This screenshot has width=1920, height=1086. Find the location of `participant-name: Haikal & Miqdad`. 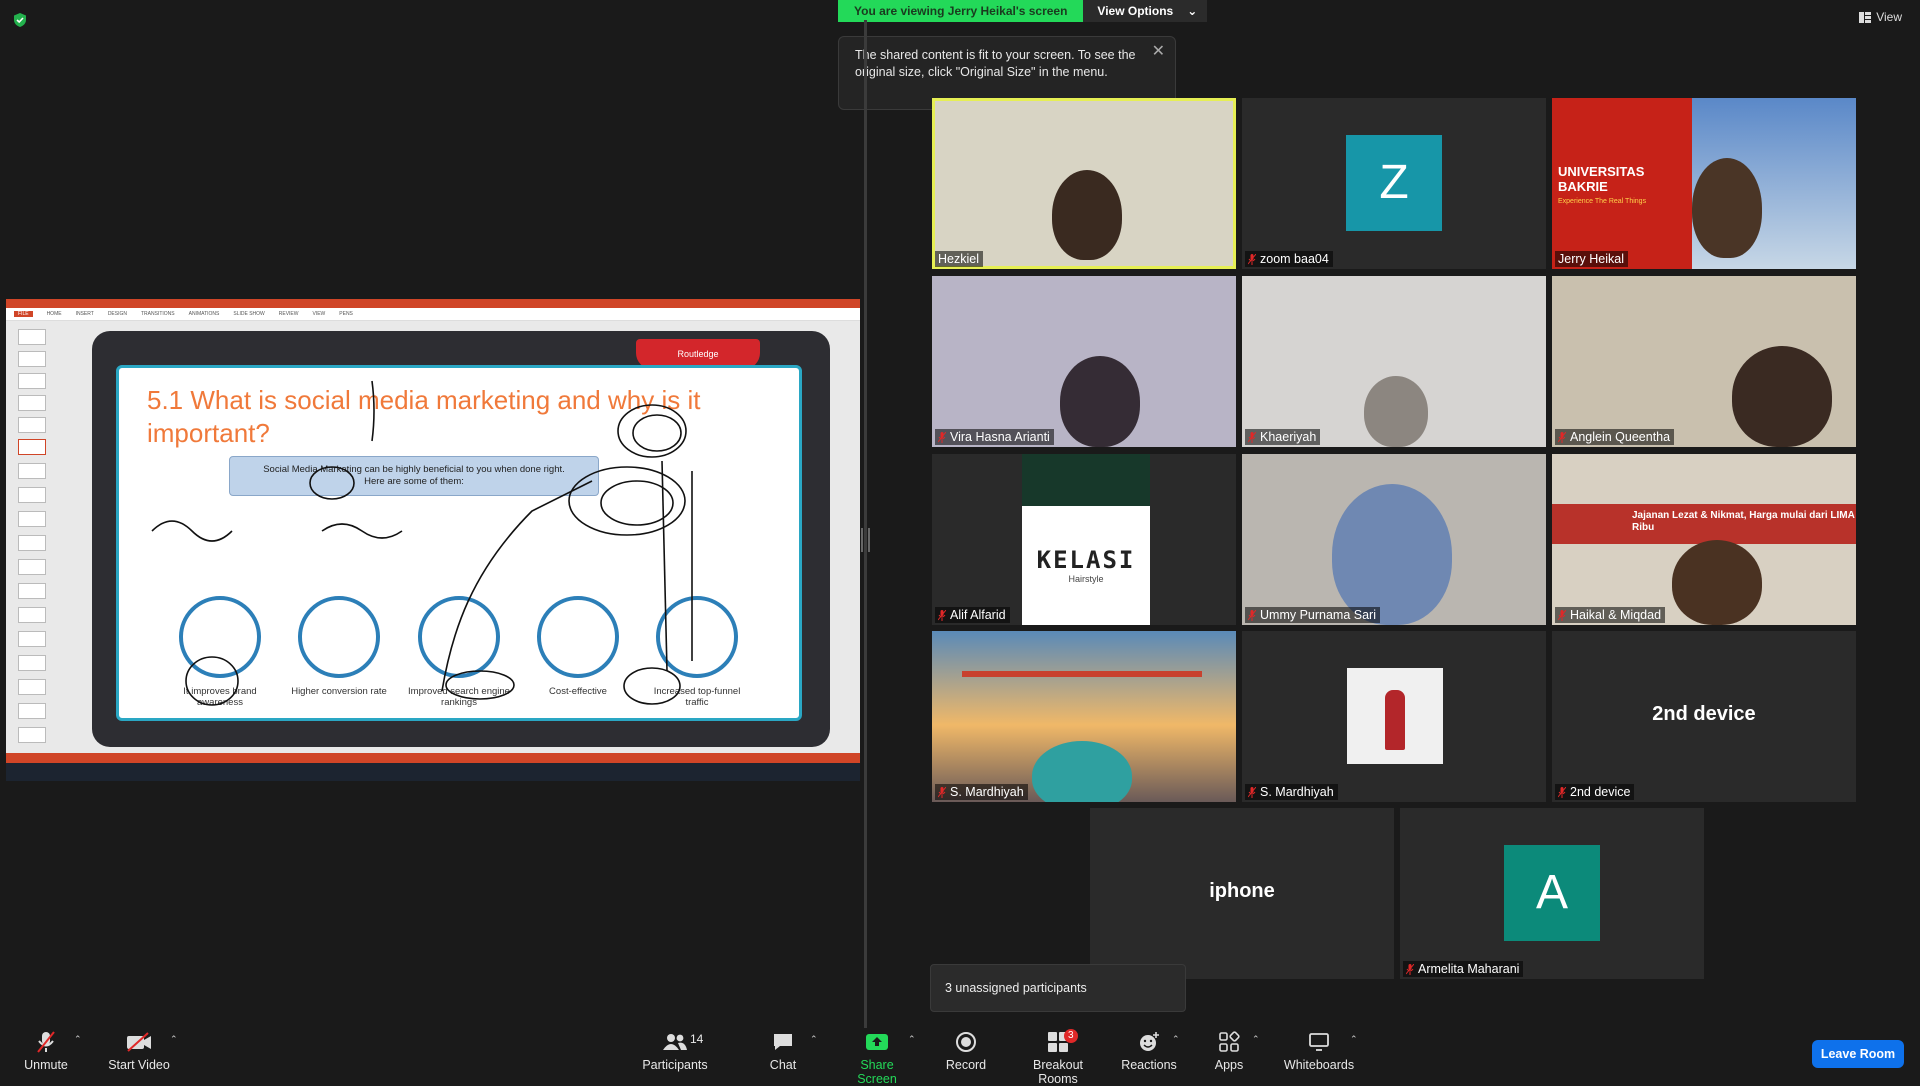

participant-name: Haikal & Miqdad is located at coordinates (1610, 615).